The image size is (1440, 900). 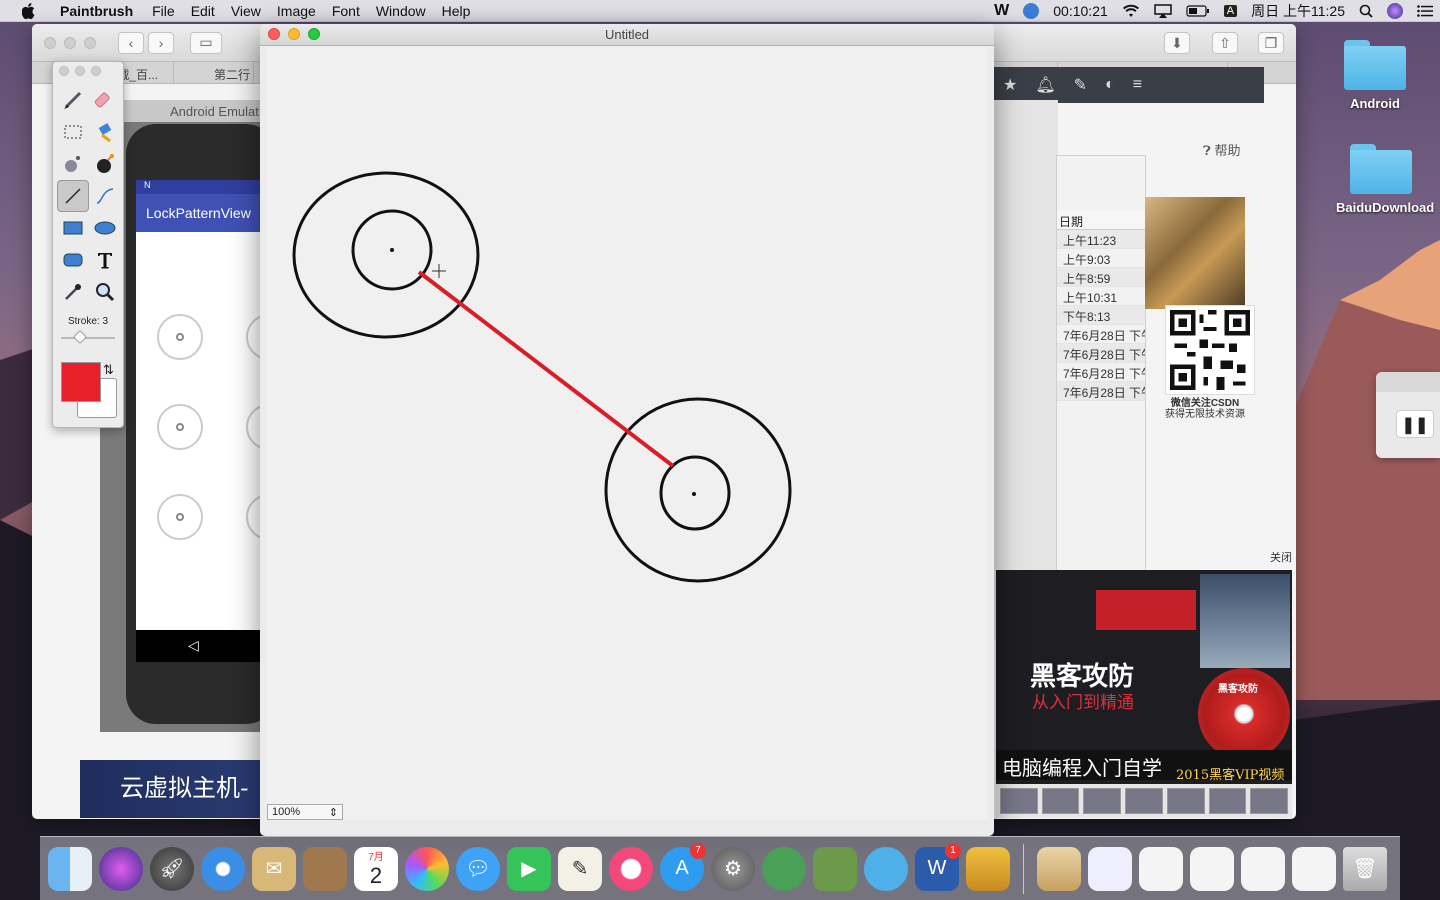 What do you see at coordinates (1131, 11) in the screenshot?
I see `wifi-icon` at bounding box center [1131, 11].